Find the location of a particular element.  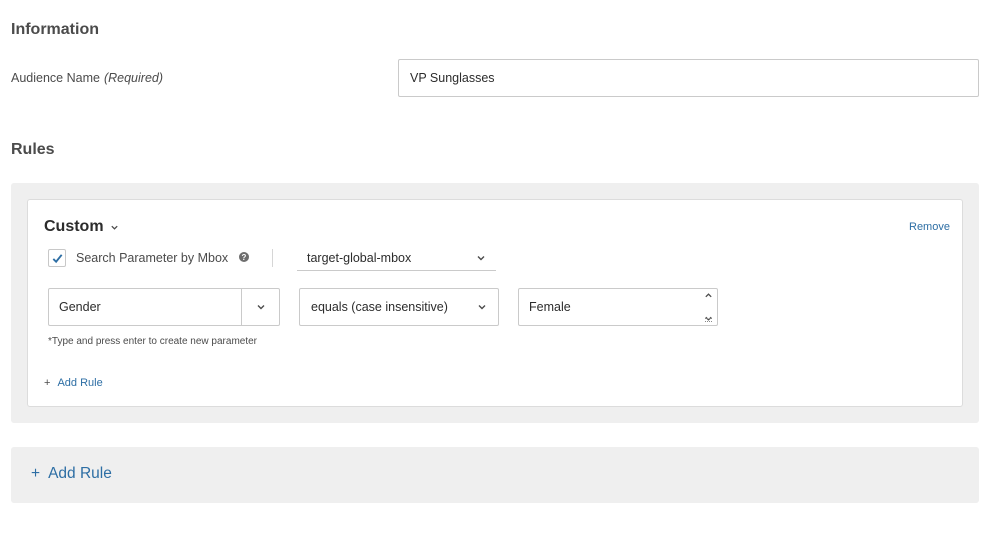

parameter-dropdown-button is located at coordinates (260, 307).